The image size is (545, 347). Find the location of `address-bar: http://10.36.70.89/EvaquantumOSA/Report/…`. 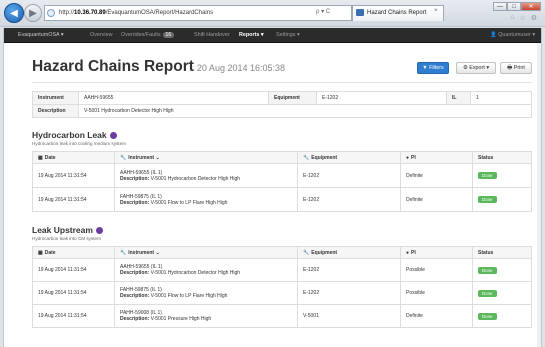

address-bar: http://10.36.70.89/EvaquantumOSA/Report/… is located at coordinates (198, 13).